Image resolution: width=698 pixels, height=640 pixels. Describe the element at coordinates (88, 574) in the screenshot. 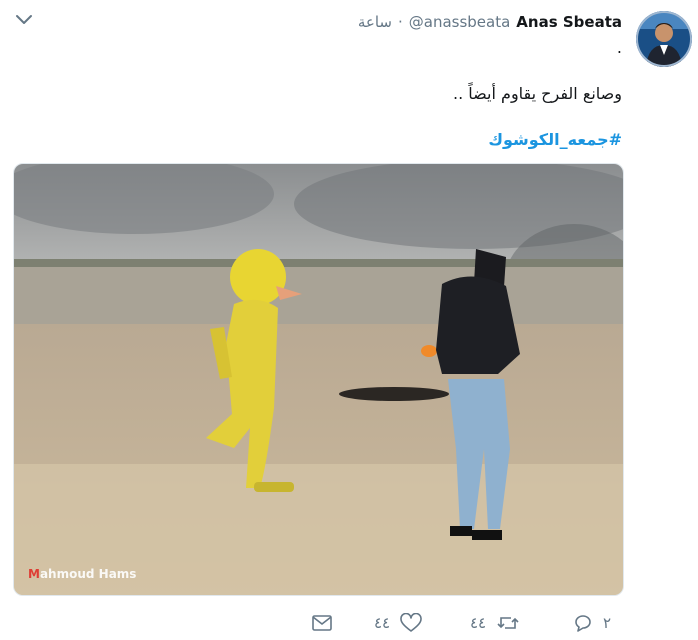

I see `watermark-text: ahmoud Hams` at that location.